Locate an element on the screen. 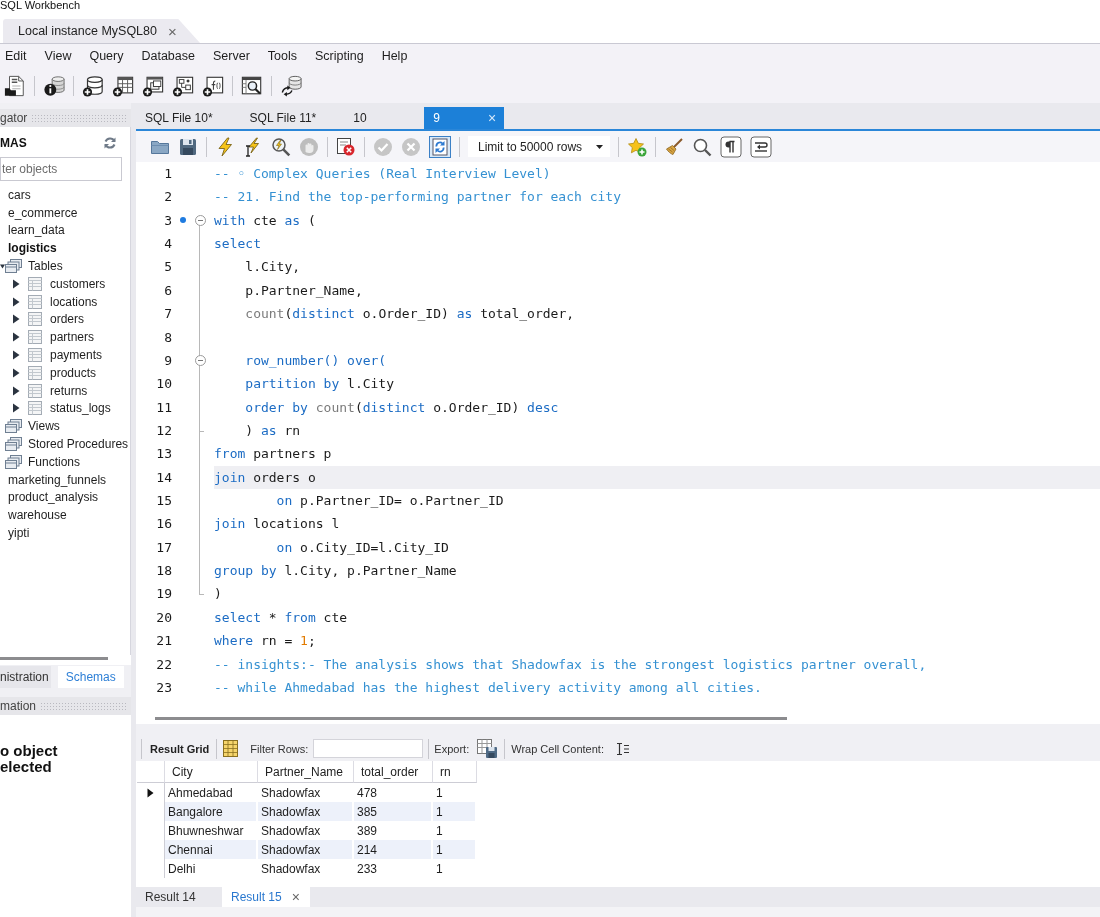 The width and height of the screenshot is (1100, 917). wrap-label: Wrap Cell Content: is located at coordinates (557, 748).